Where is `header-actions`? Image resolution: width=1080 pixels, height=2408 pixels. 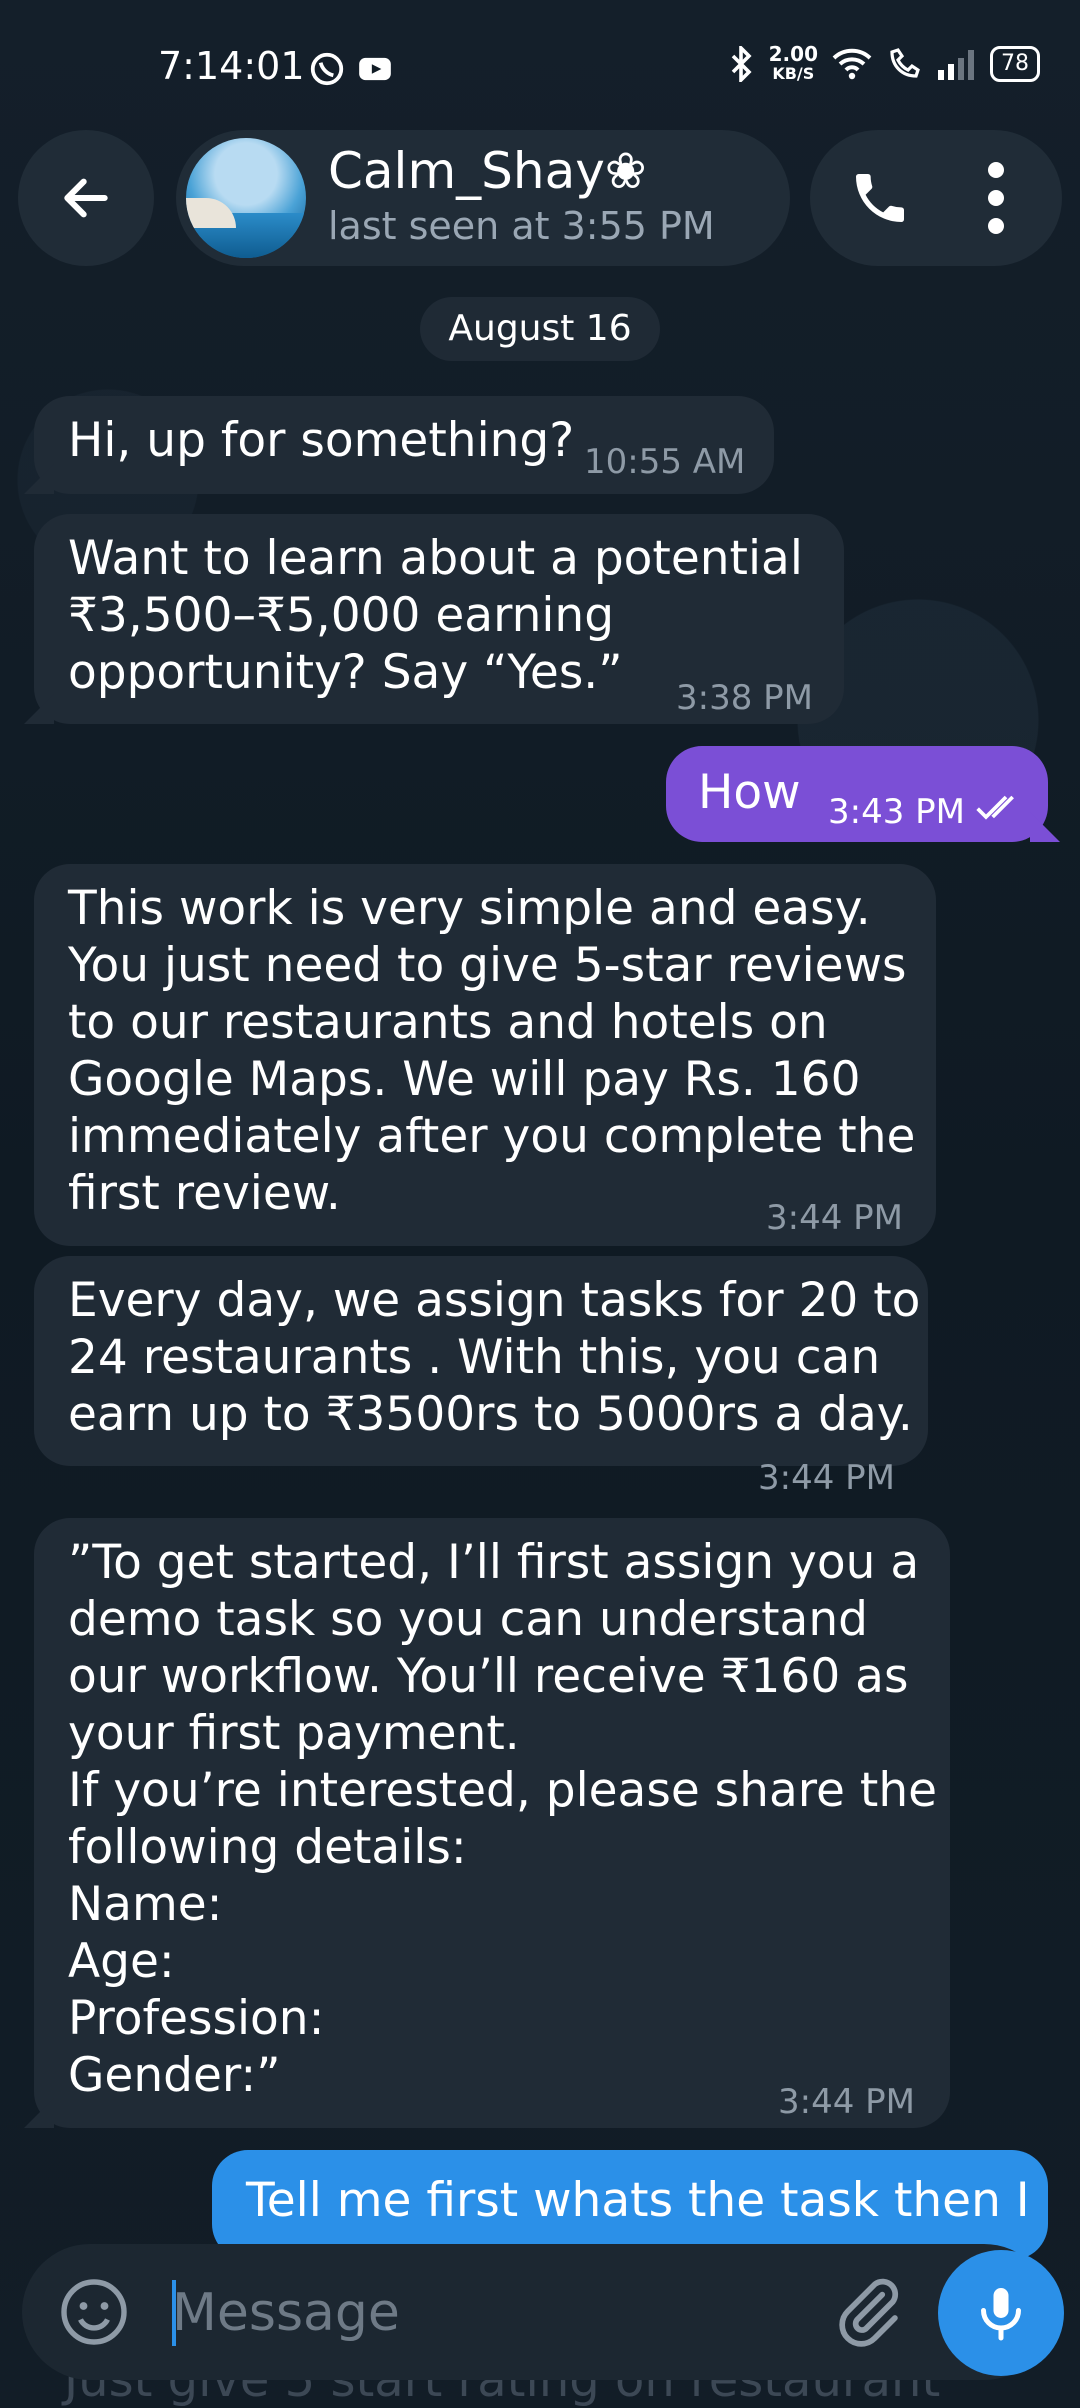 header-actions is located at coordinates (936, 198).